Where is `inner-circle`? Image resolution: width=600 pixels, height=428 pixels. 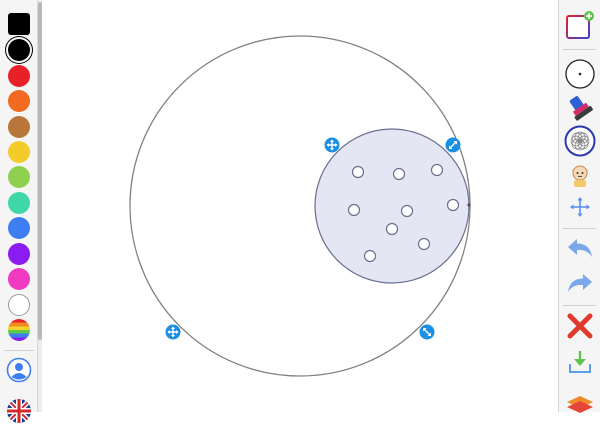
inner-circle is located at coordinates (392, 206).